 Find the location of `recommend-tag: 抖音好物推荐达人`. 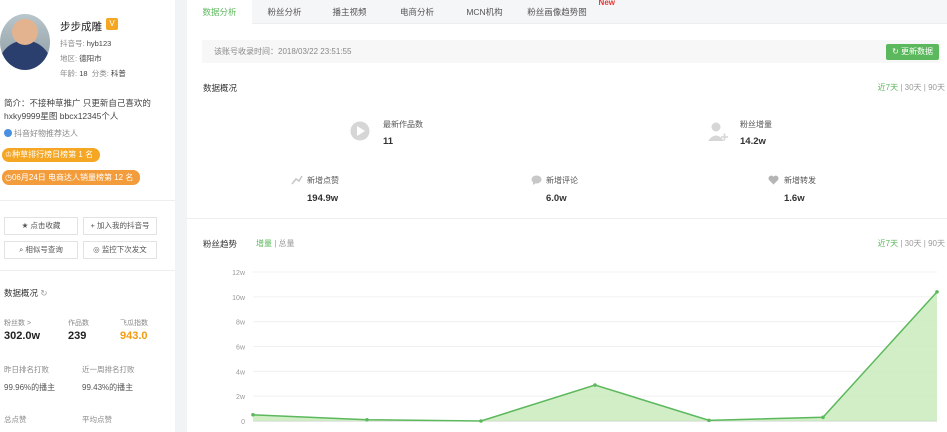

recommend-tag: 抖音好物推荐达人 is located at coordinates (41, 133).